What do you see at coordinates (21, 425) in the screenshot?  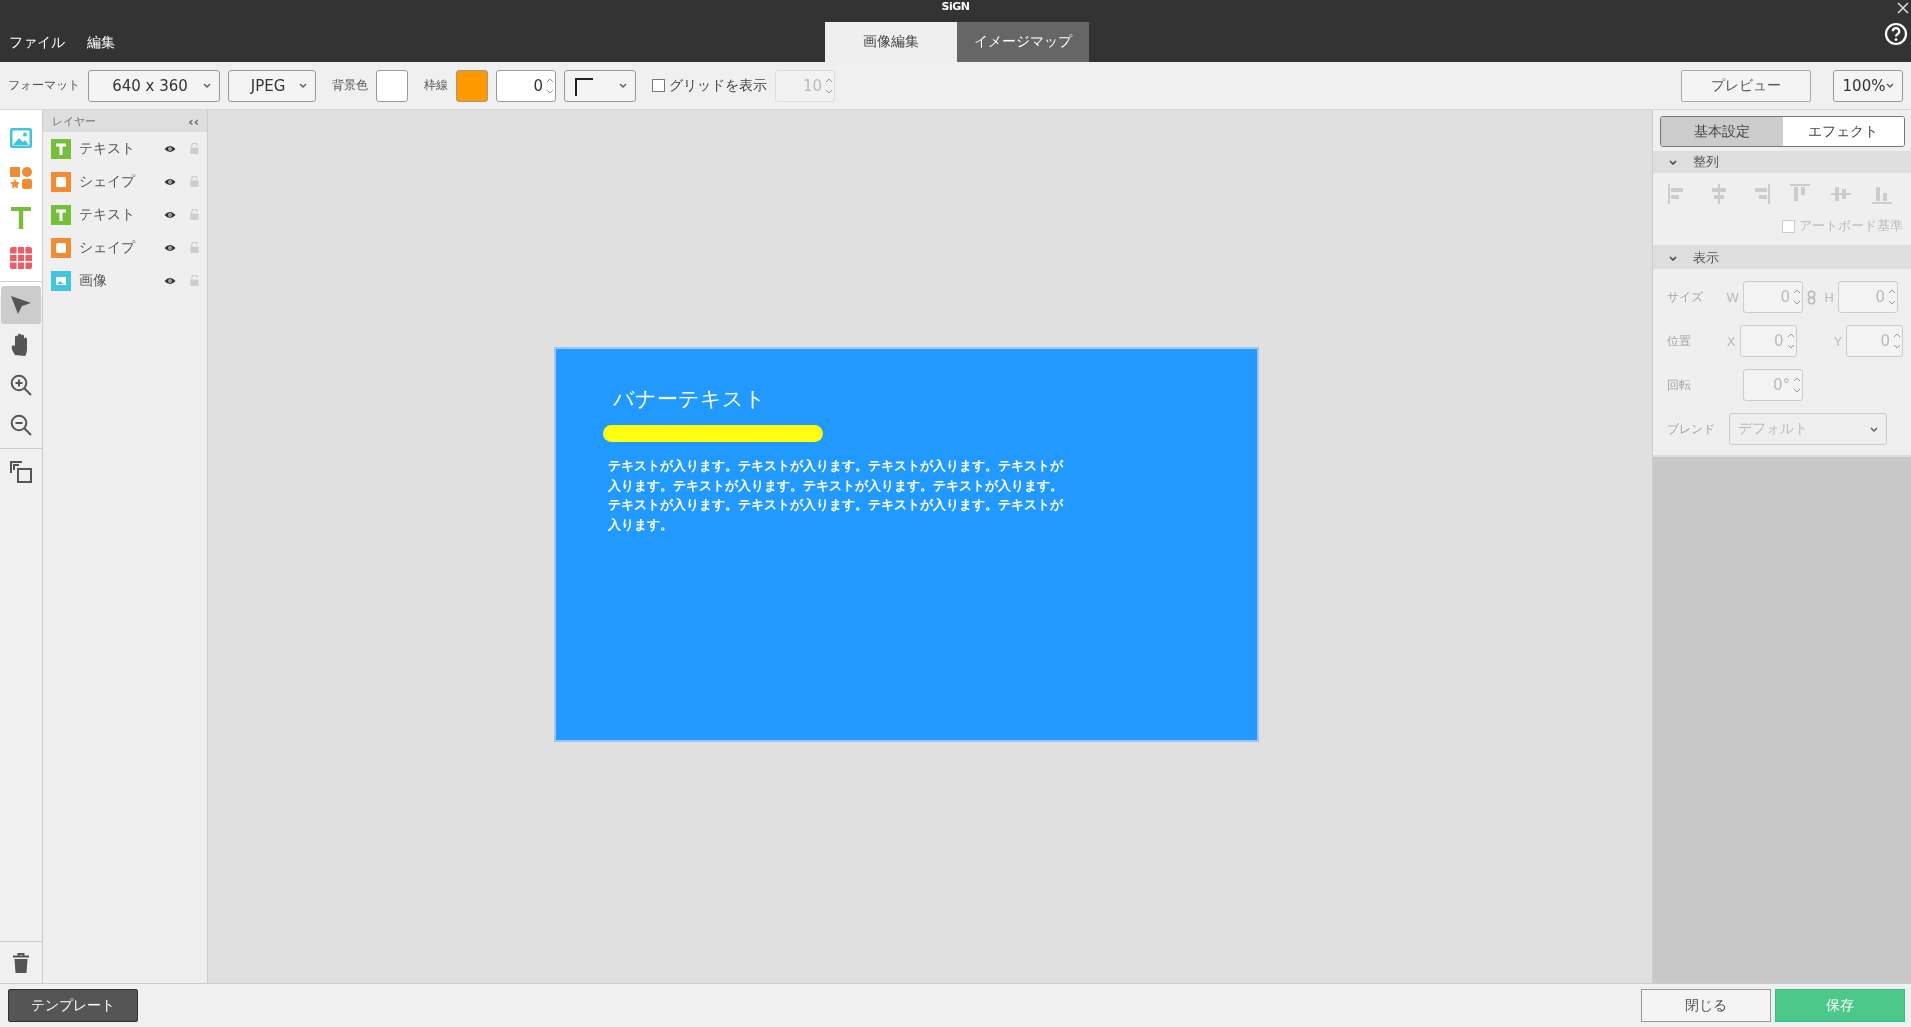 I see `zoom-out-icon` at bounding box center [21, 425].